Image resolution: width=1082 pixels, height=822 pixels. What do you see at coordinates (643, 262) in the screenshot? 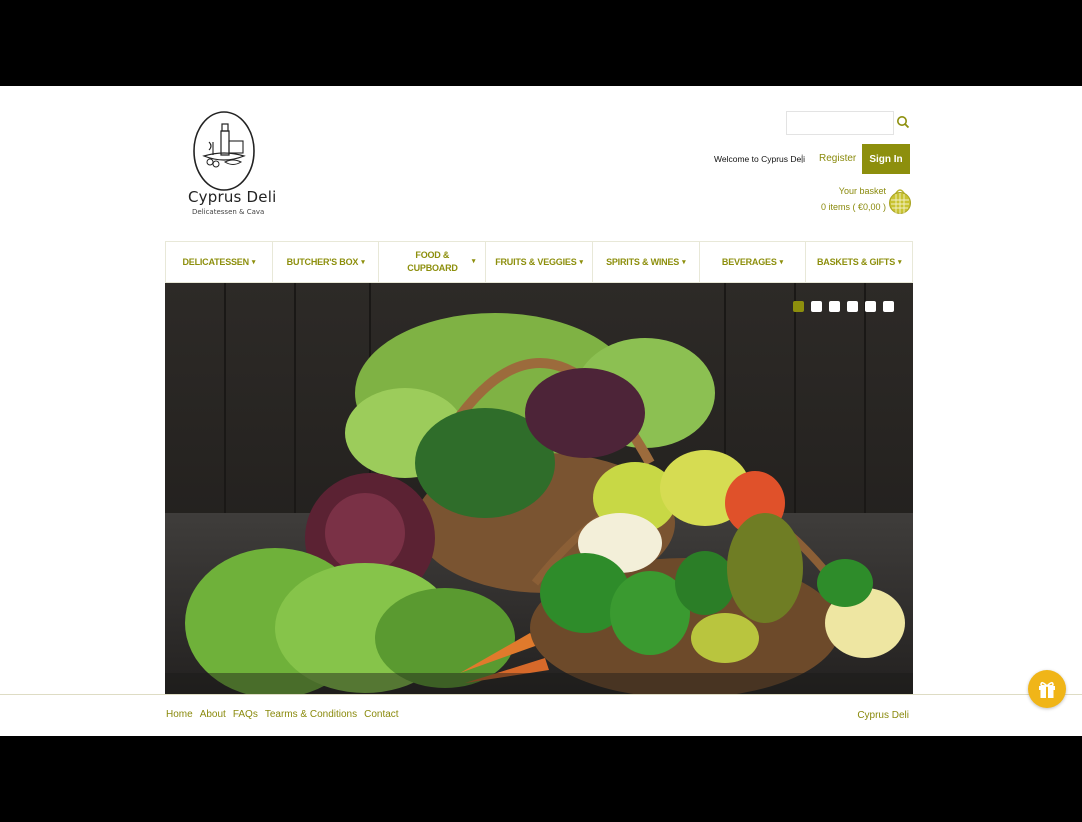
I see `nav-item-label: SPIRITS & WINES` at bounding box center [643, 262].